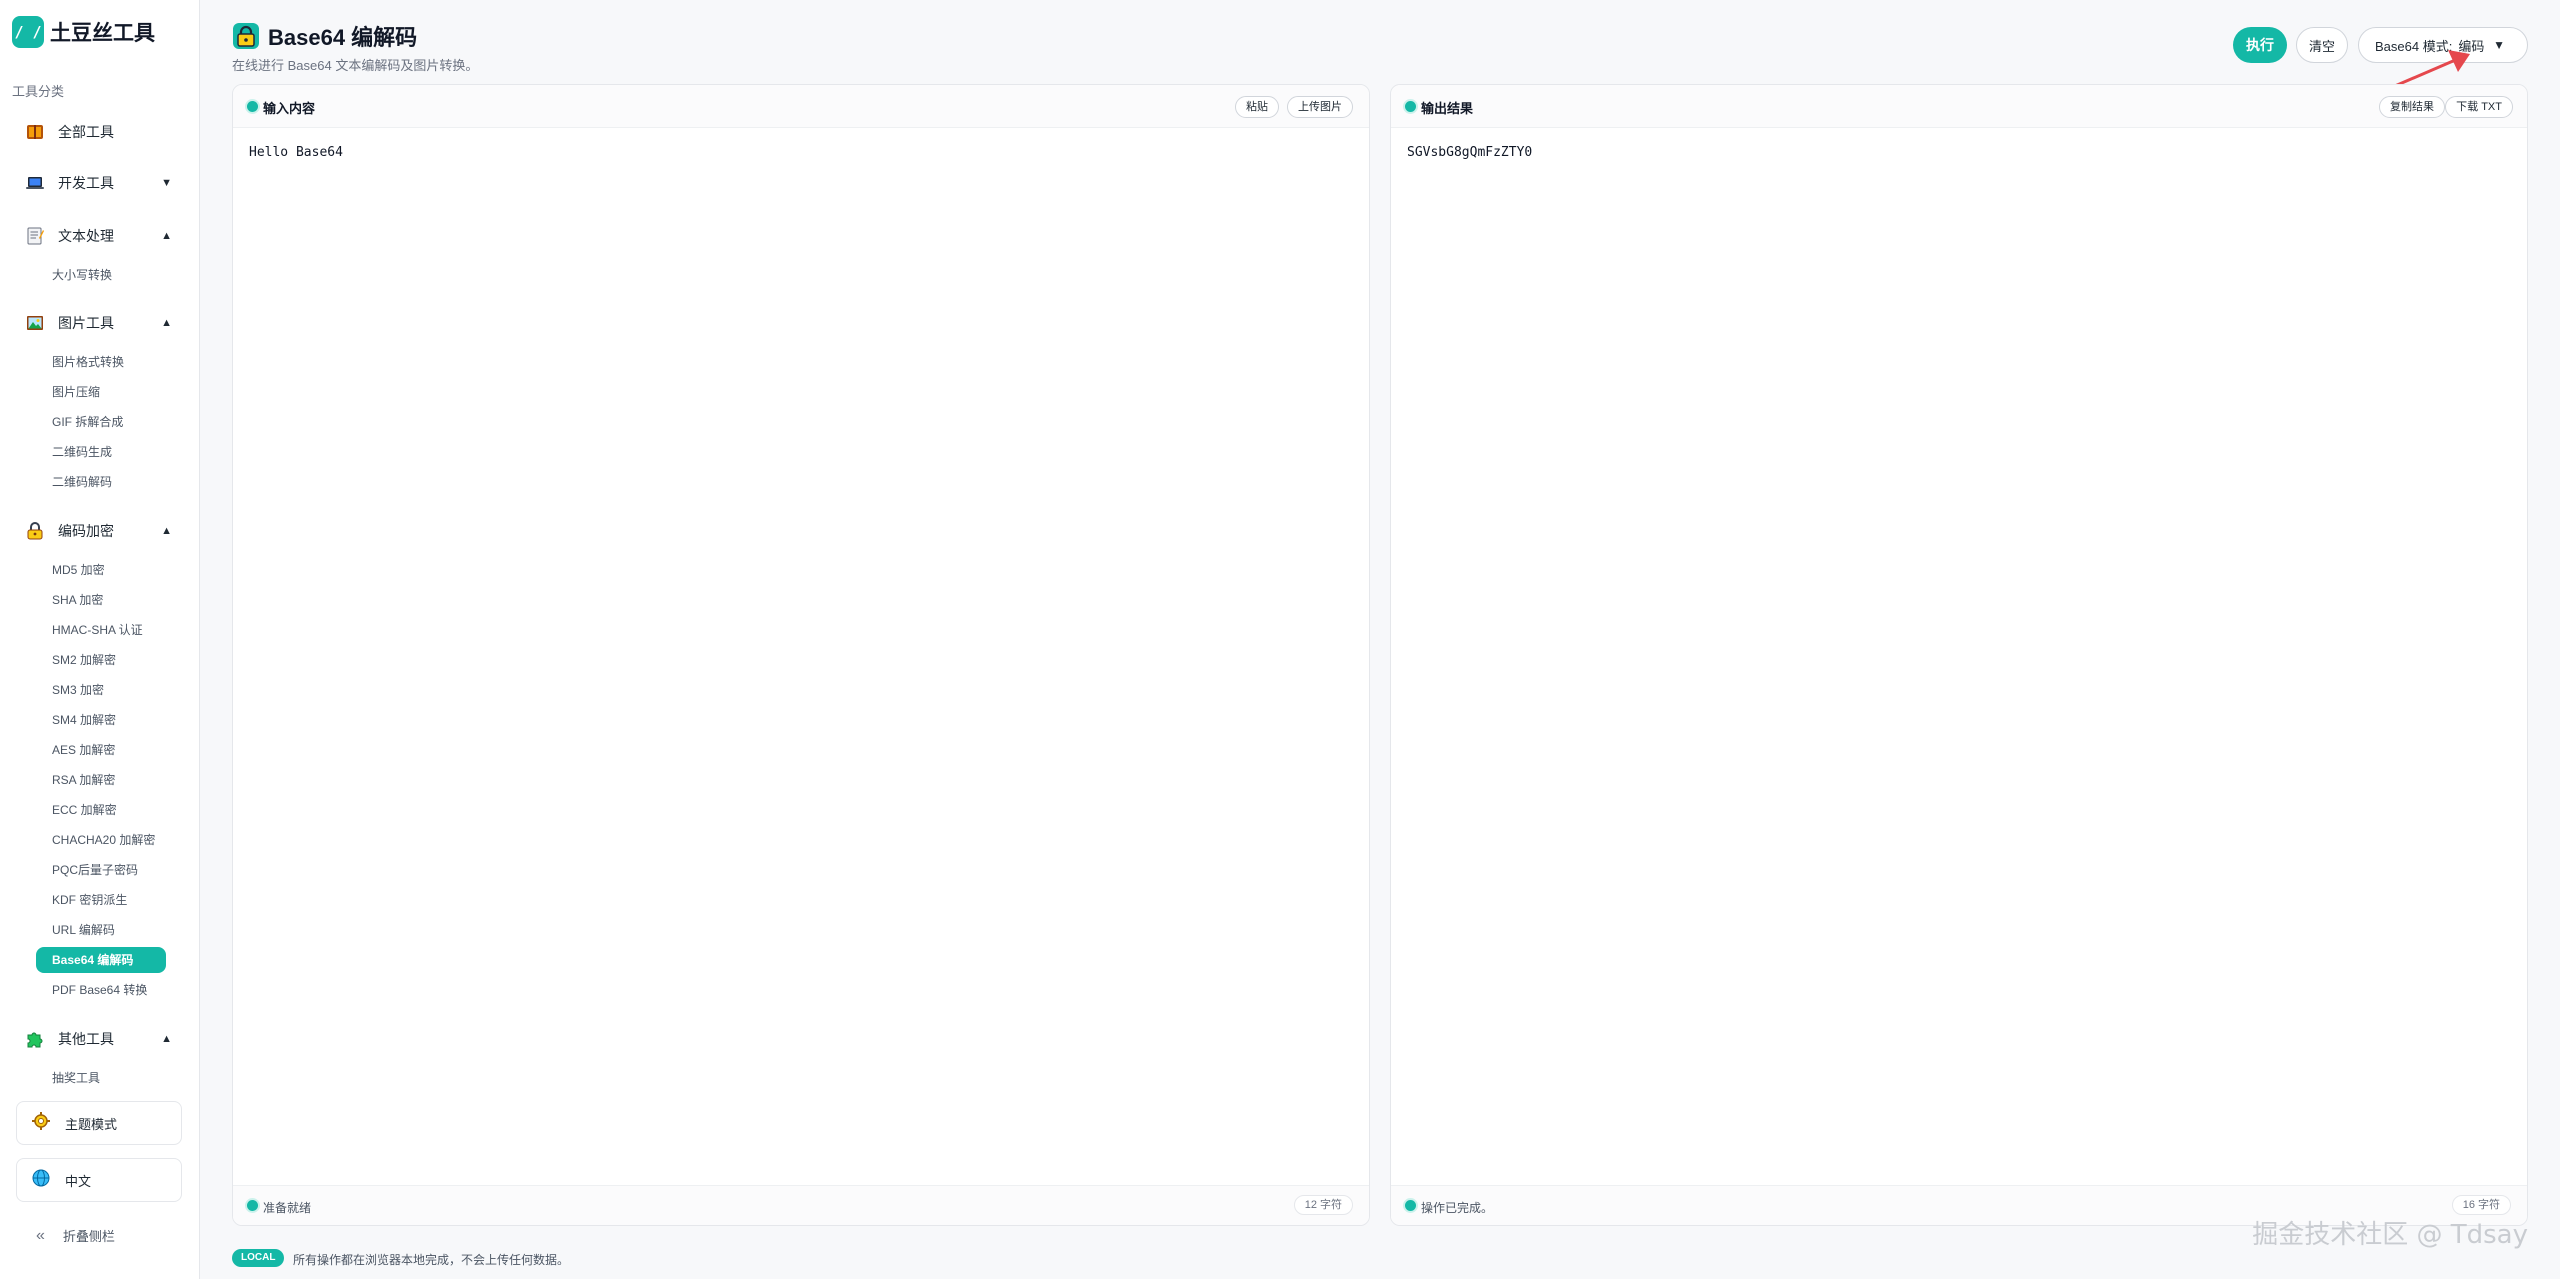 This screenshot has height=1279, width=2560. Describe the element at coordinates (40, 1235) in the screenshot. I see `double-chevron-left-icon: «` at that location.